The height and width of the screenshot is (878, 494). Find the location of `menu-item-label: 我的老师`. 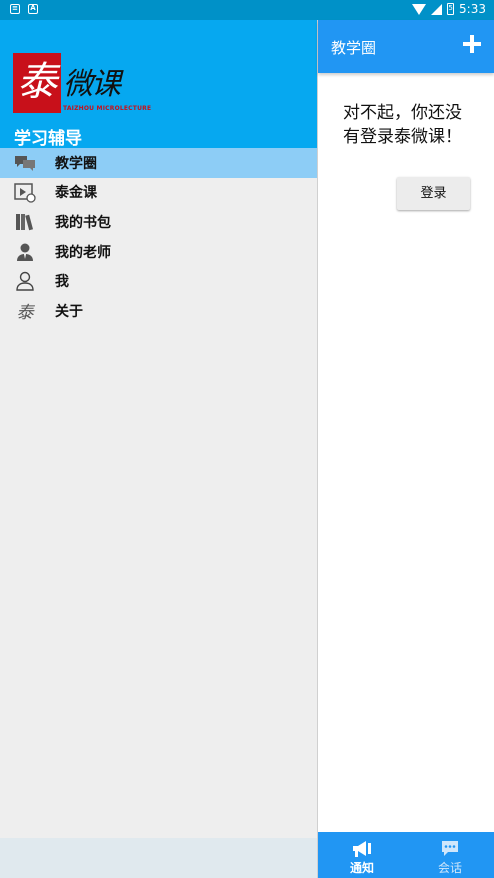

menu-item-label: 我的老师 is located at coordinates (83, 252).